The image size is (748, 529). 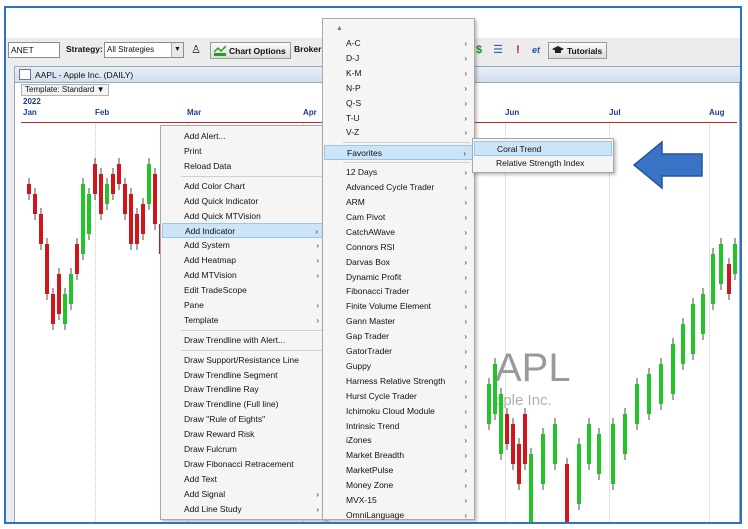 What do you see at coordinates (498, 50) in the screenshot?
I see `list-icon: ☰` at bounding box center [498, 50].